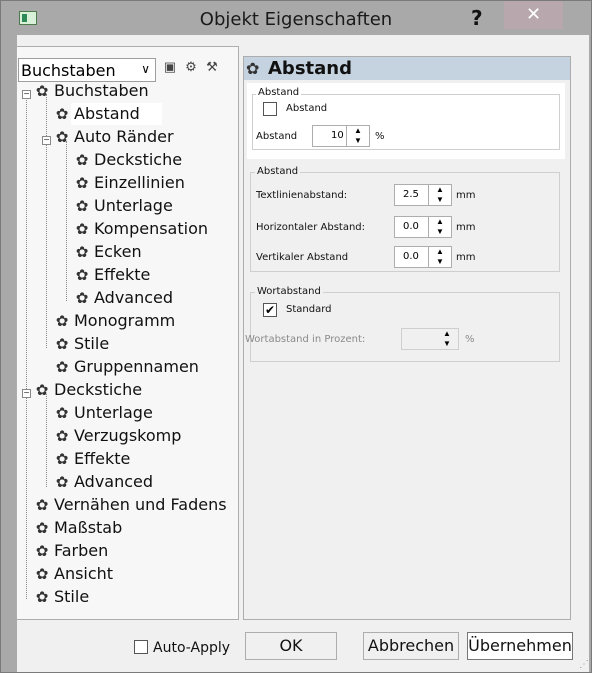  I want to click on tree-item: ✿ Ecken, so click(108, 252).